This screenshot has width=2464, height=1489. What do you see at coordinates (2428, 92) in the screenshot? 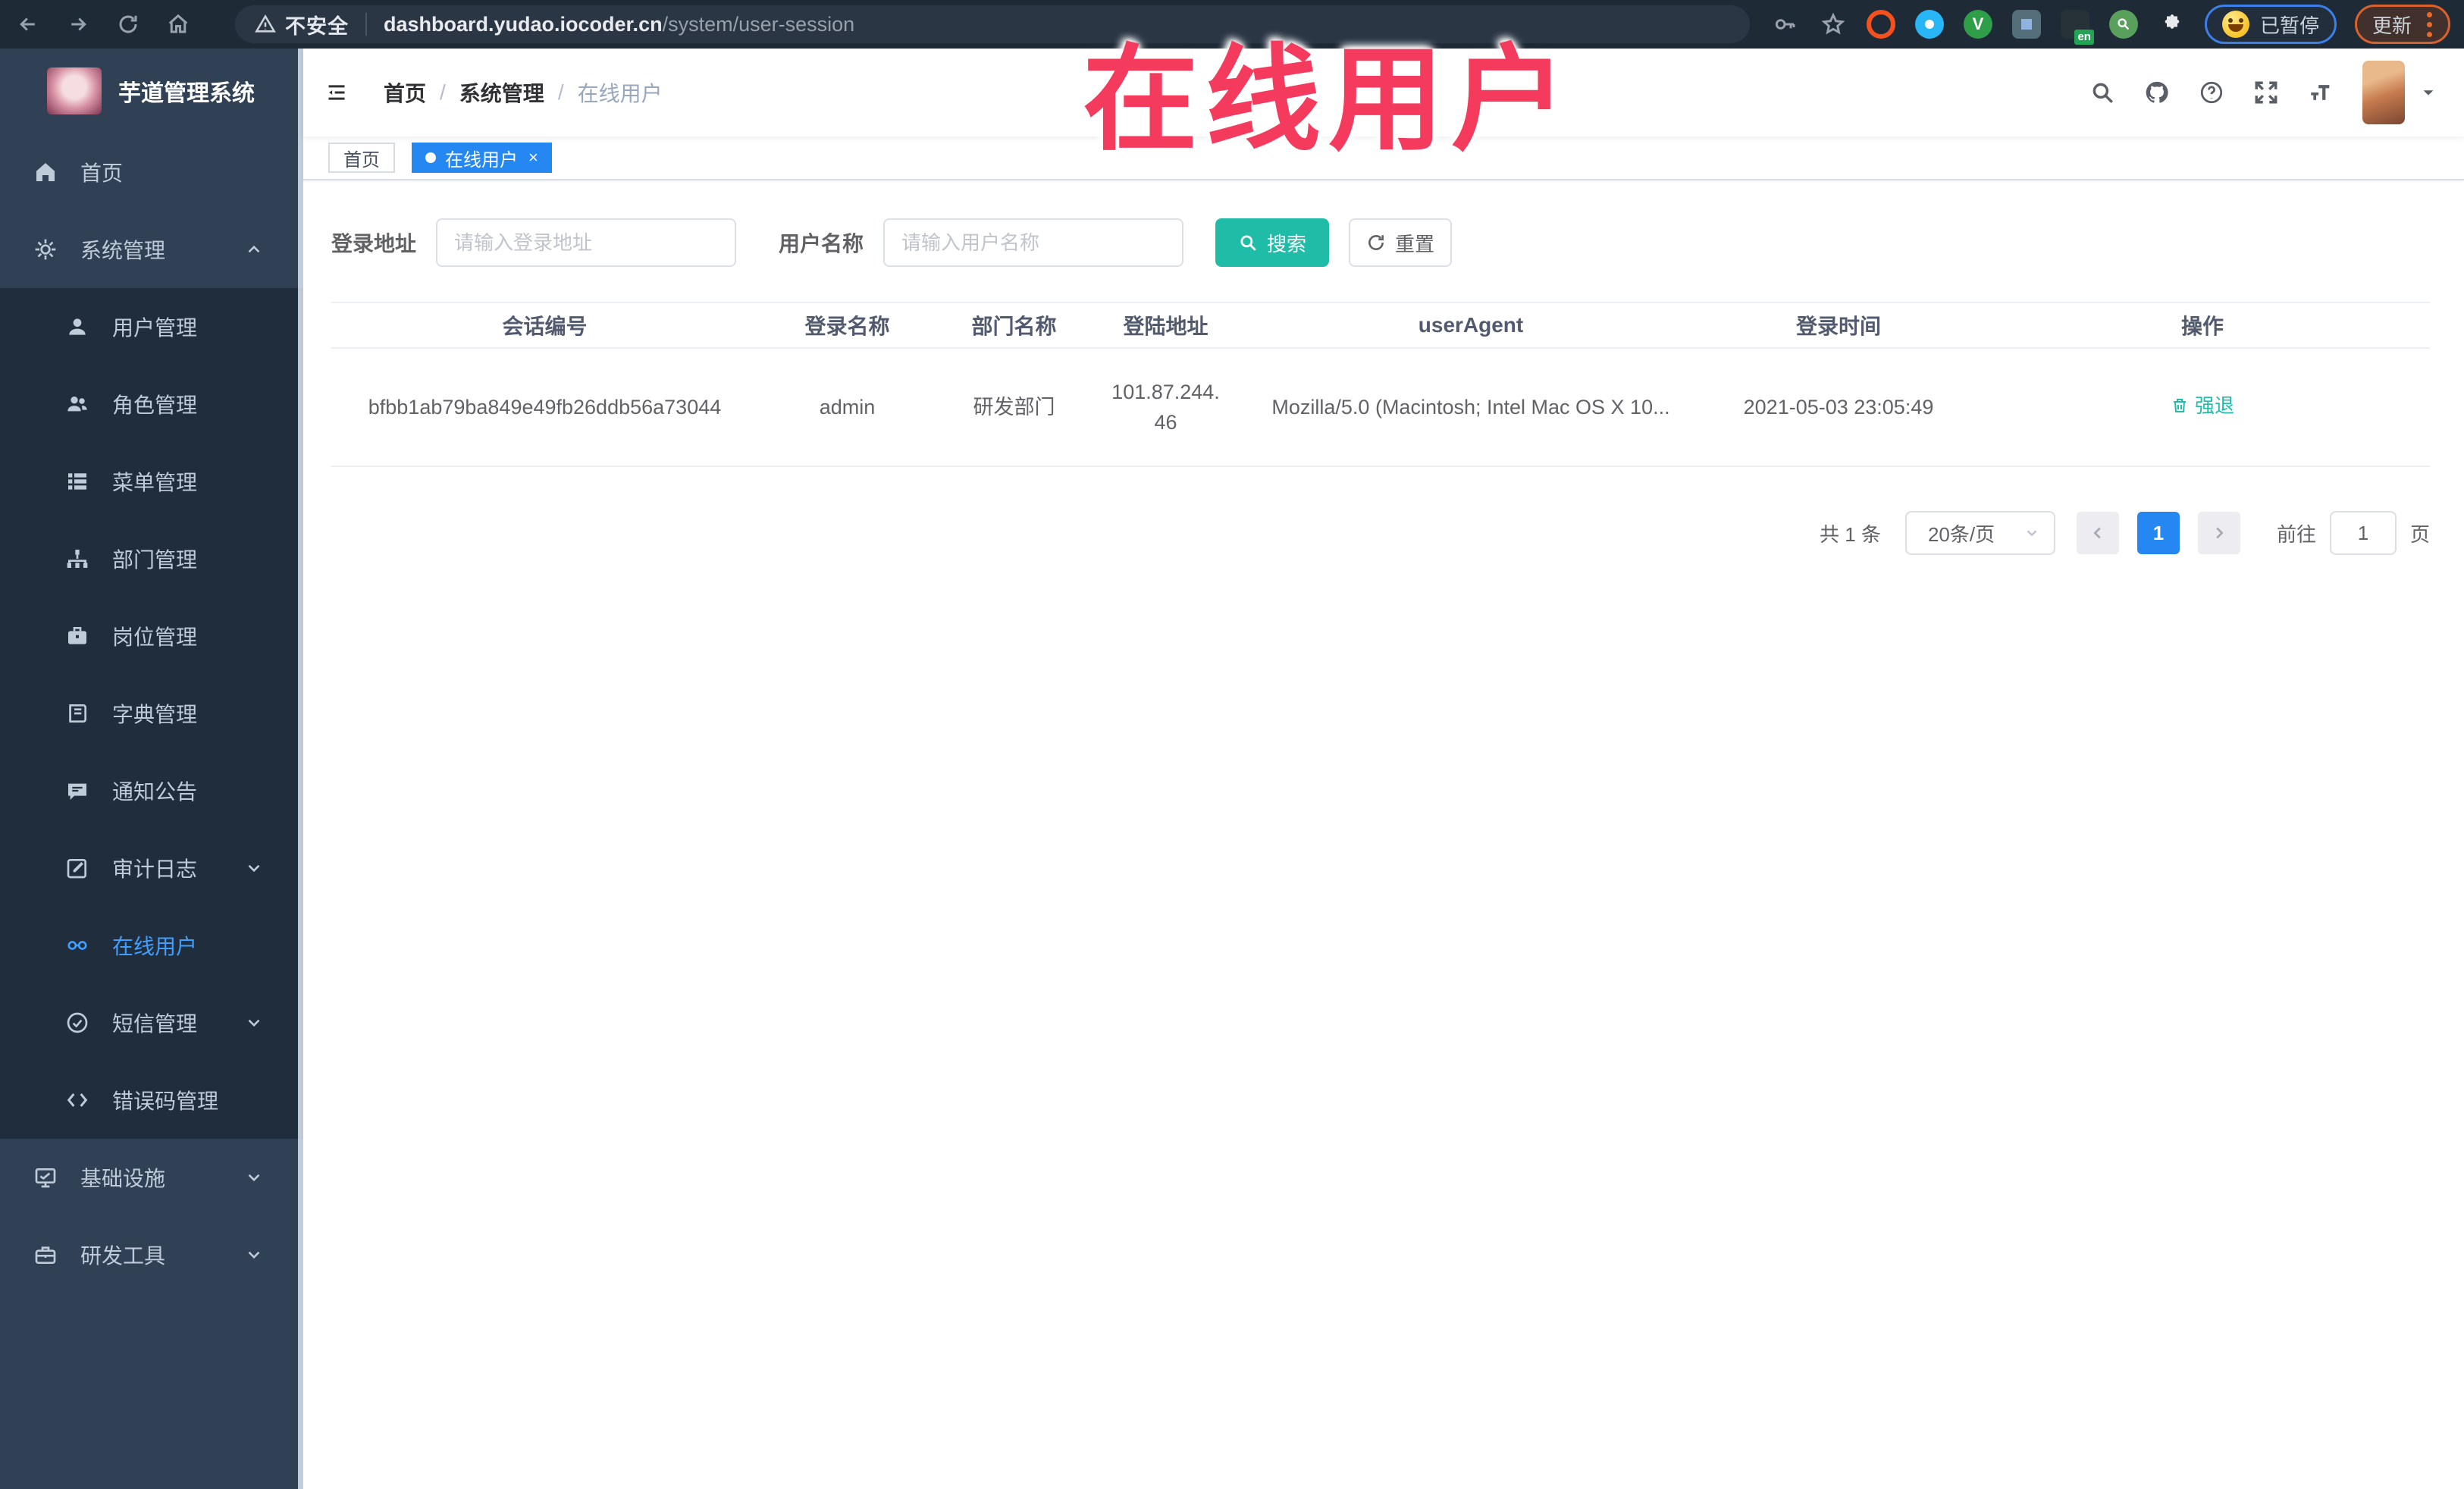
I see `caret-down-icon` at bounding box center [2428, 92].